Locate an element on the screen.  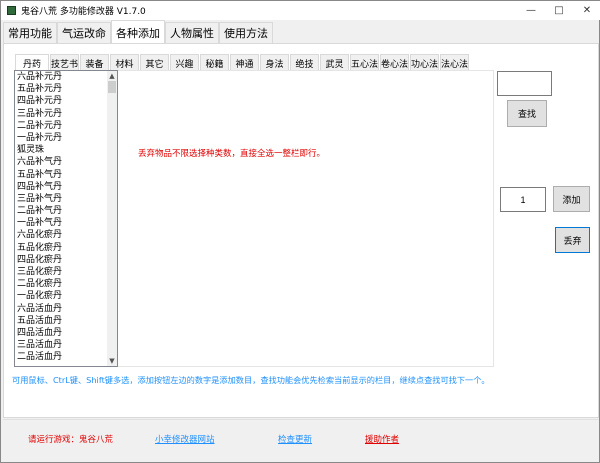
tab-main-3: 人物属性 is located at coordinates (192, 33).